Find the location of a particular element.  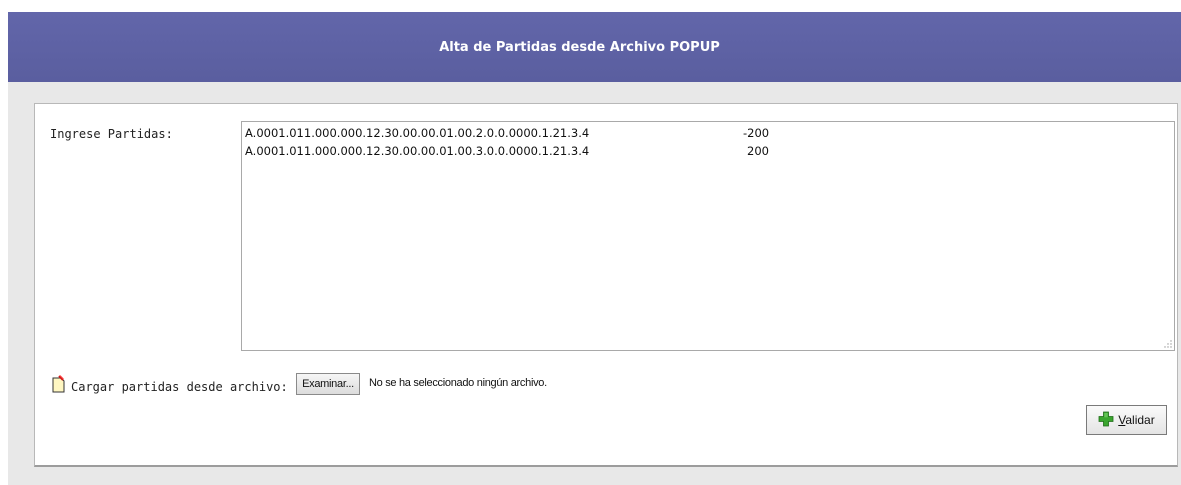

partidas-value: -200 is located at coordinates (756, 133).